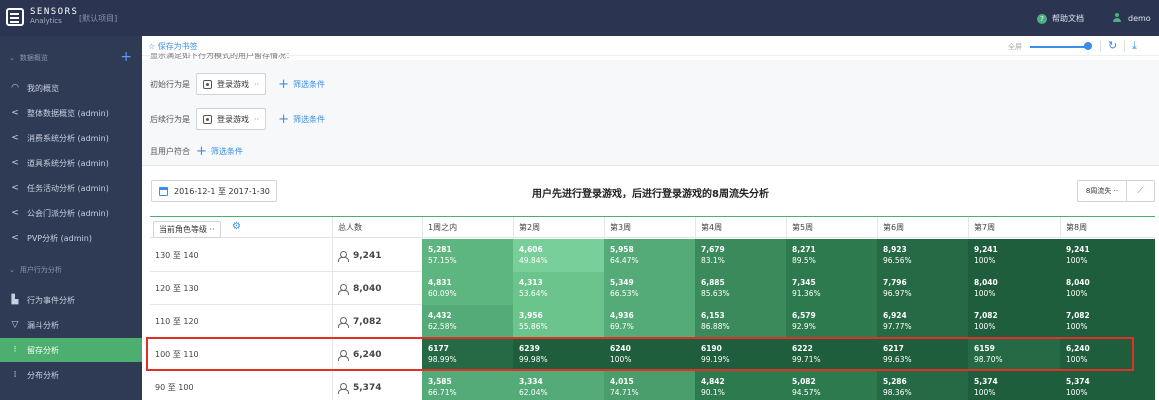 The image size is (1159, 400). Describe the element at coordinates (71, 350) in the screenshot. I see `sidebar-item-retention: ⁝ 留存分析` at that location.